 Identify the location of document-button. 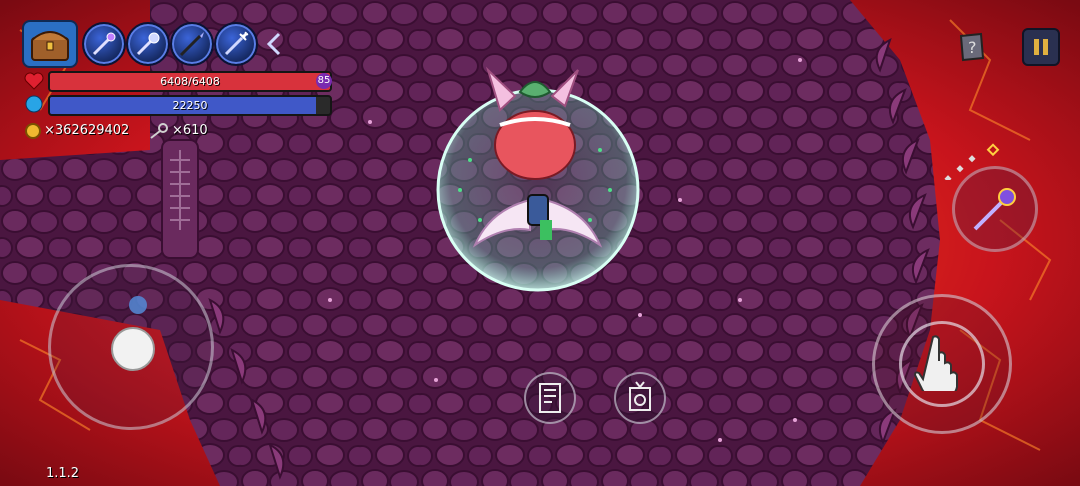
(550, 398).